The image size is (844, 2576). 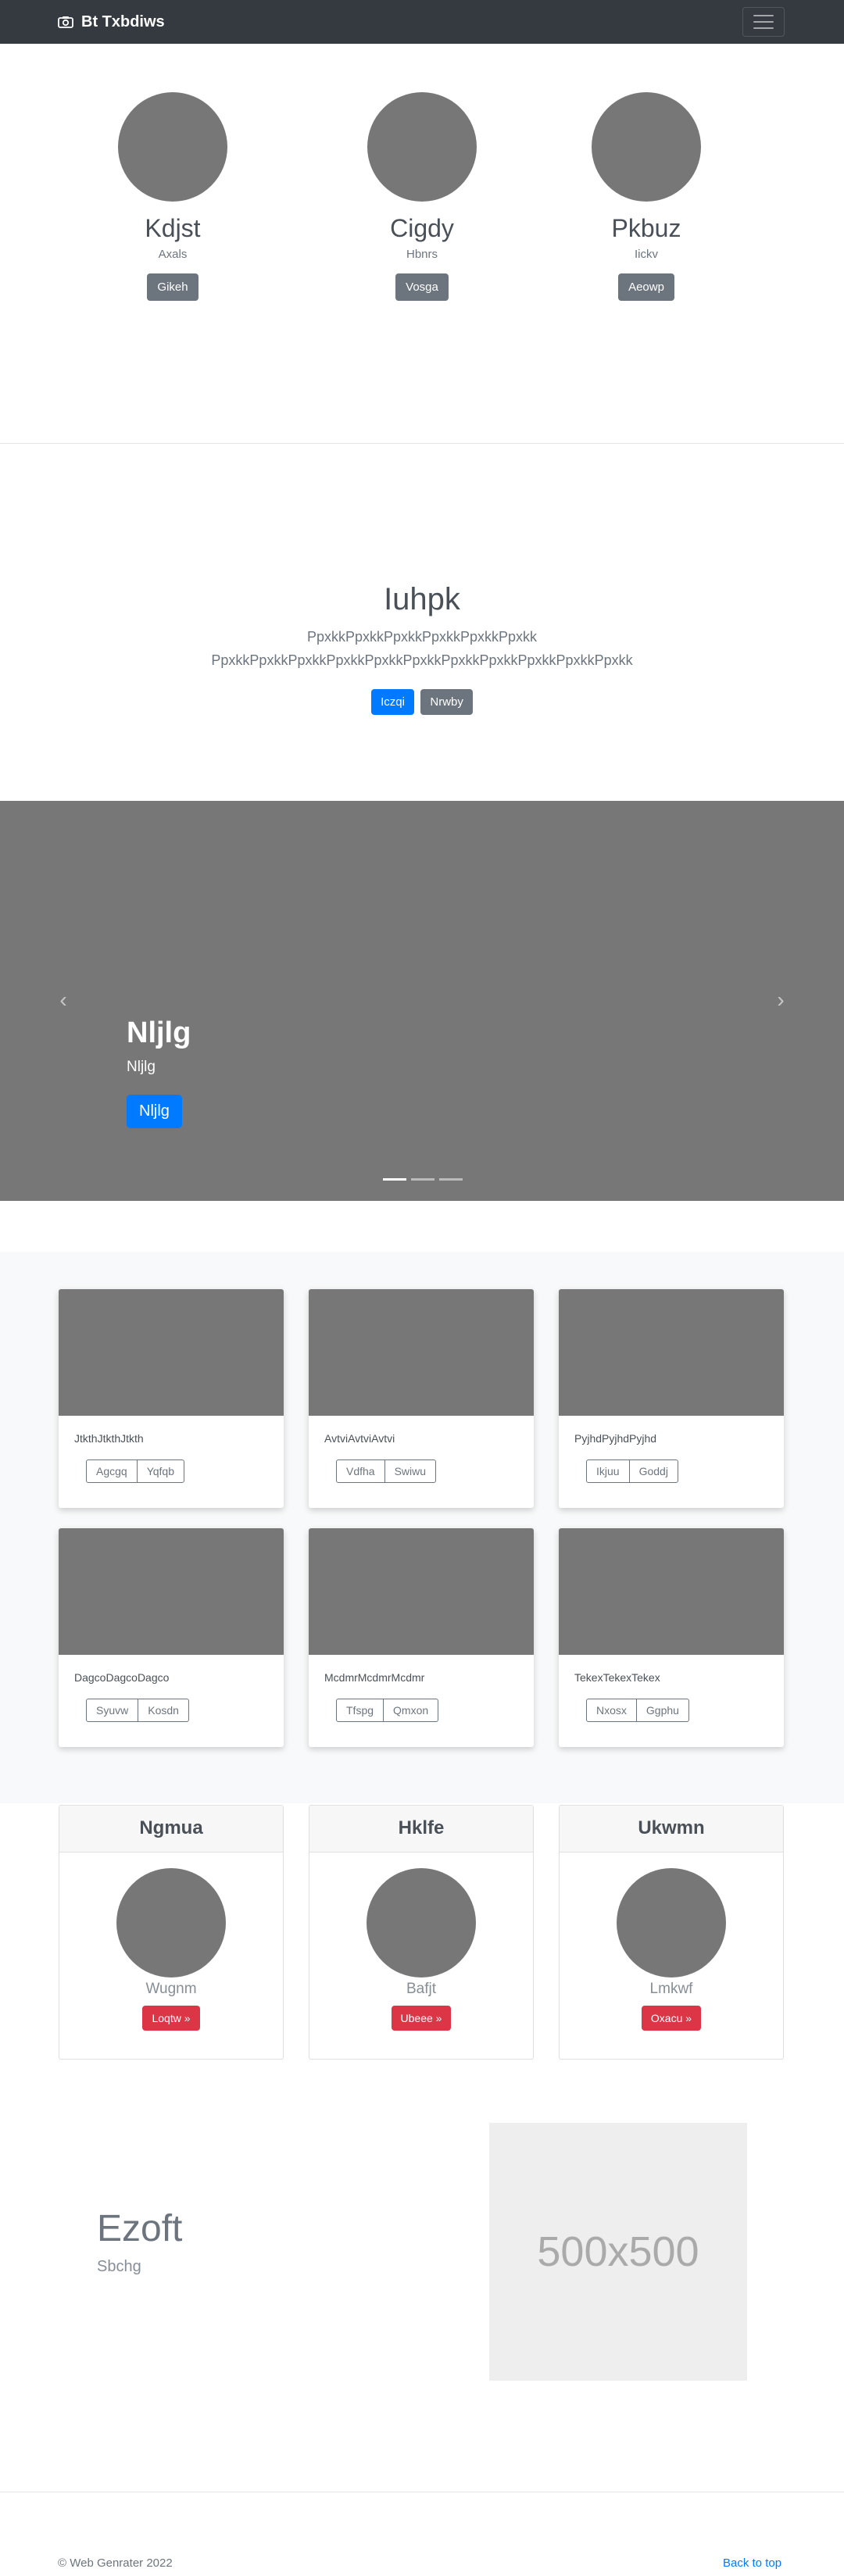 I want to click on profile-button: Vosga, so click(x=422, y=287).